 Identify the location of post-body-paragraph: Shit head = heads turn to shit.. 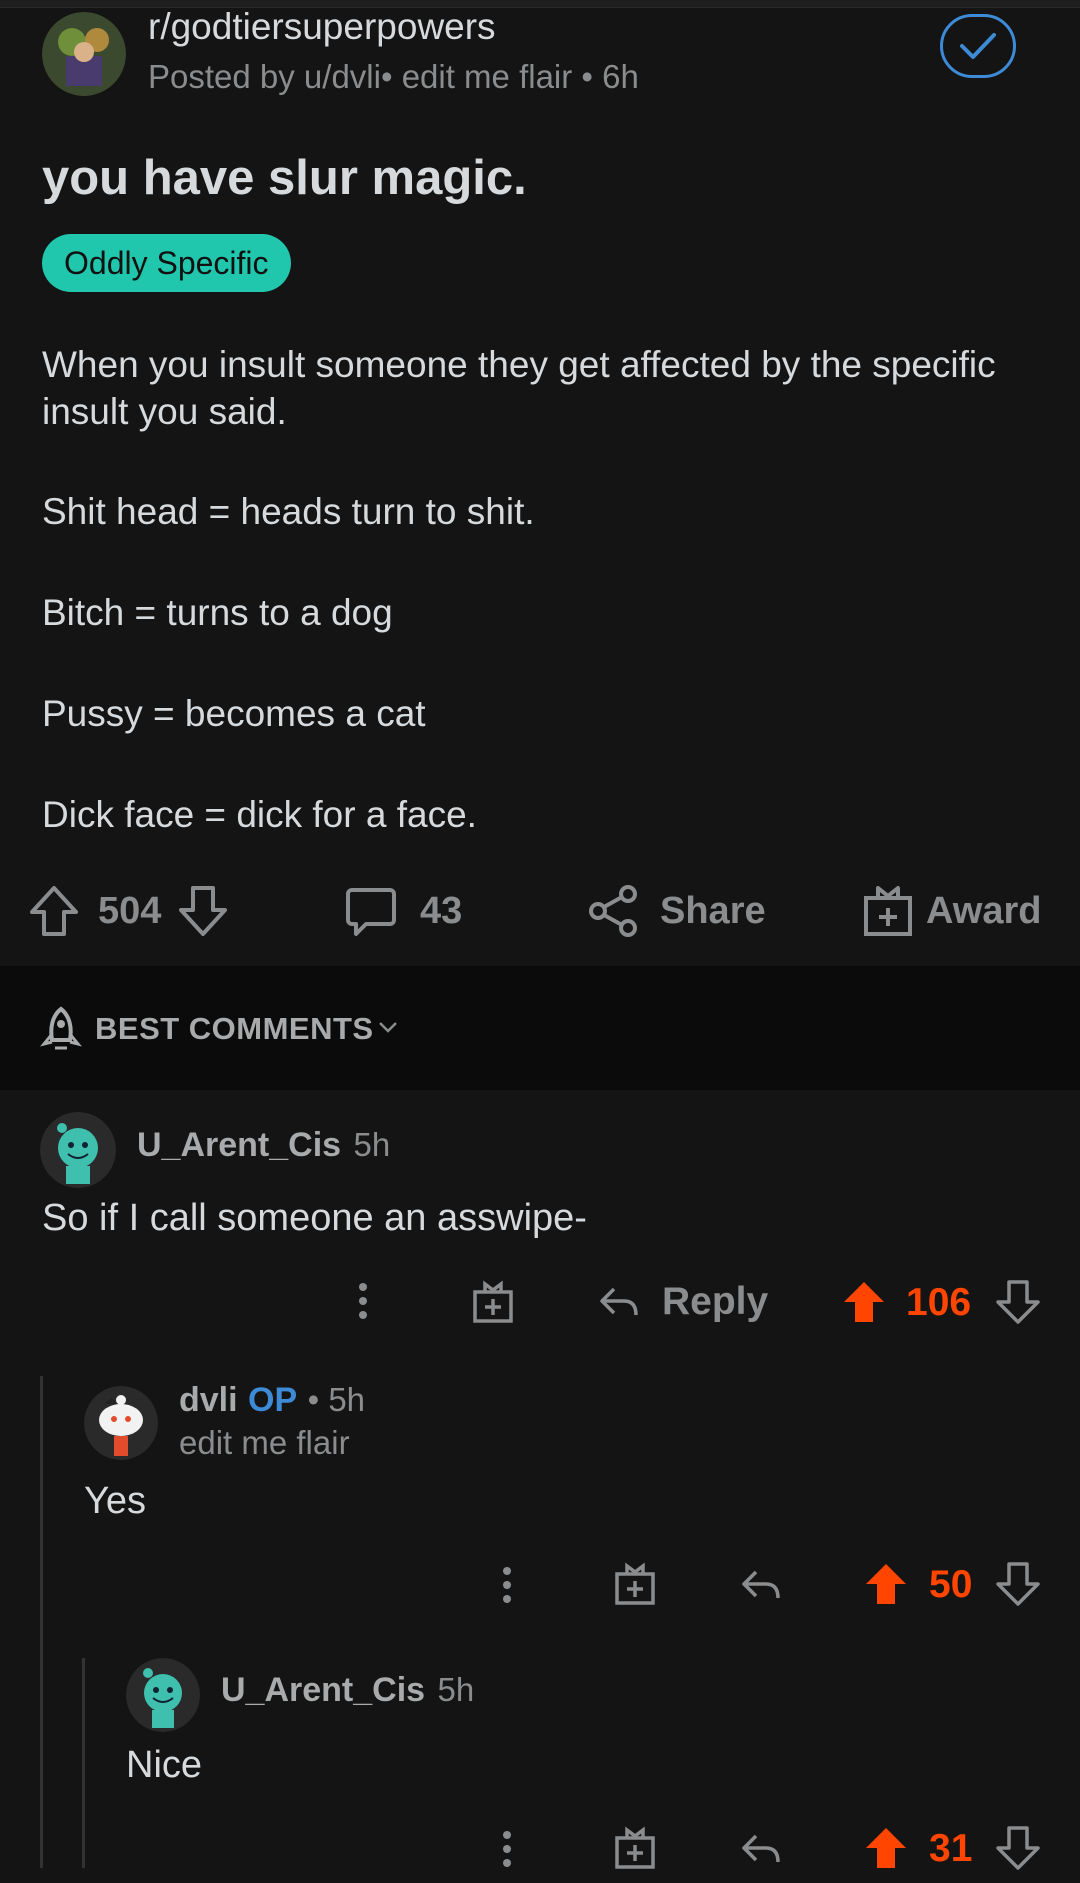
(288, 511).